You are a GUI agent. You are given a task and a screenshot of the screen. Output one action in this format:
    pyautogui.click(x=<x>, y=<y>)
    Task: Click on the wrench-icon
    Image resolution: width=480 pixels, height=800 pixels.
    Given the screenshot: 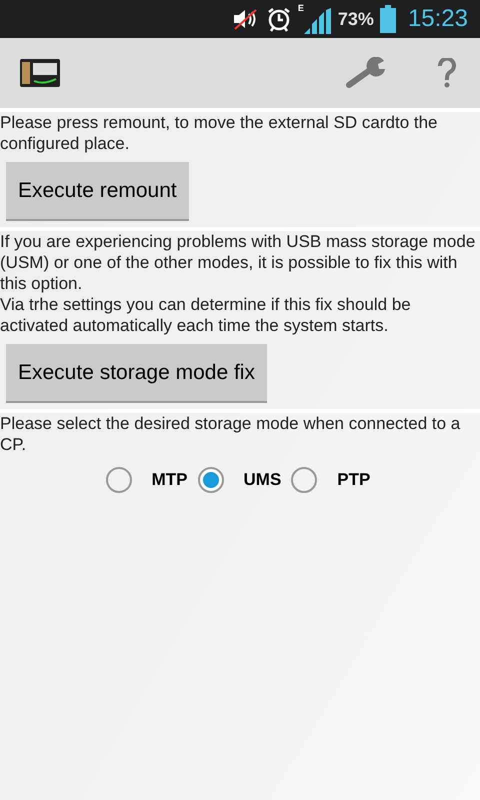 What is the action you would take?
    pyautogui.click(x=367, y=73)
    